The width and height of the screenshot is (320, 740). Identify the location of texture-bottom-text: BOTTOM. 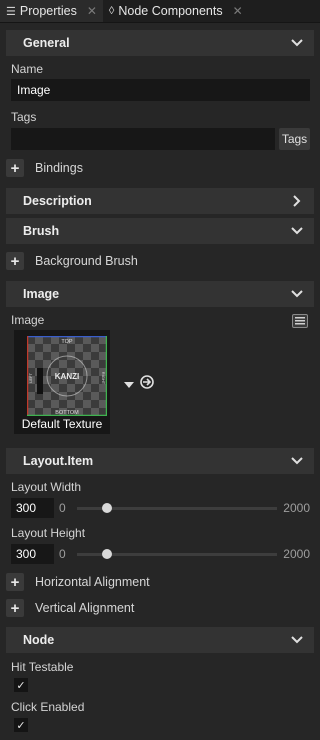
(67, 413).